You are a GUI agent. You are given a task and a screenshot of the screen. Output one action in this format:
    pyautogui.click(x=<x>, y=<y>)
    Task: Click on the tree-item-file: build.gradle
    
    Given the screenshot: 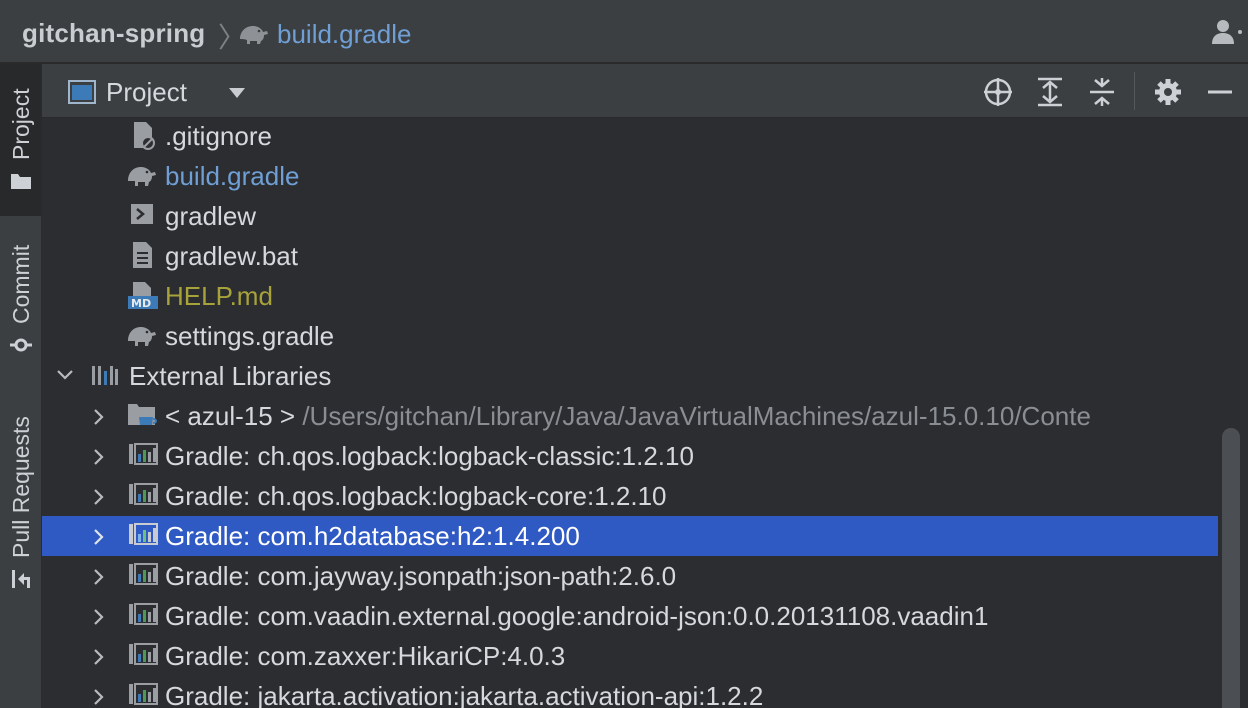 What is the action you would take?
    pyautogui.click(x=630, y=176)
    